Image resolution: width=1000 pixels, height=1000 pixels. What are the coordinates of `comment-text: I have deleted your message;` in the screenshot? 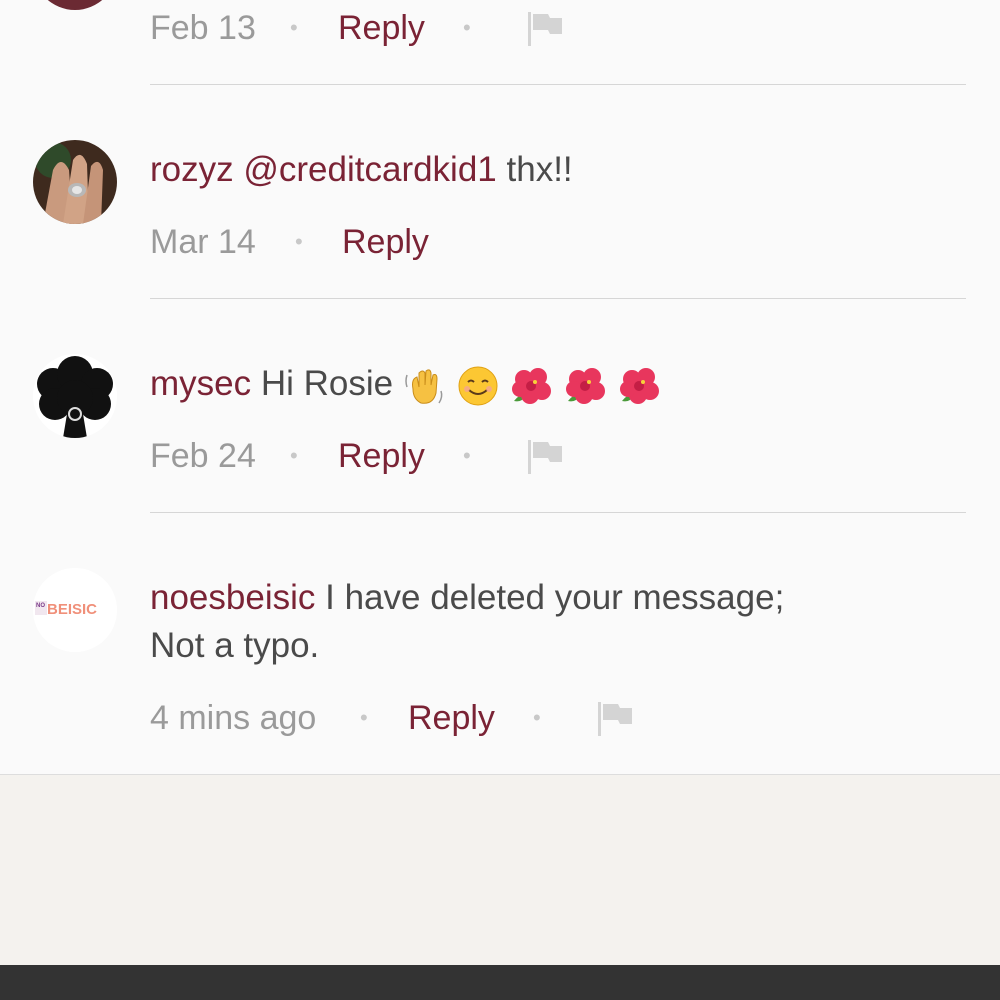 It's located at (555, 597).